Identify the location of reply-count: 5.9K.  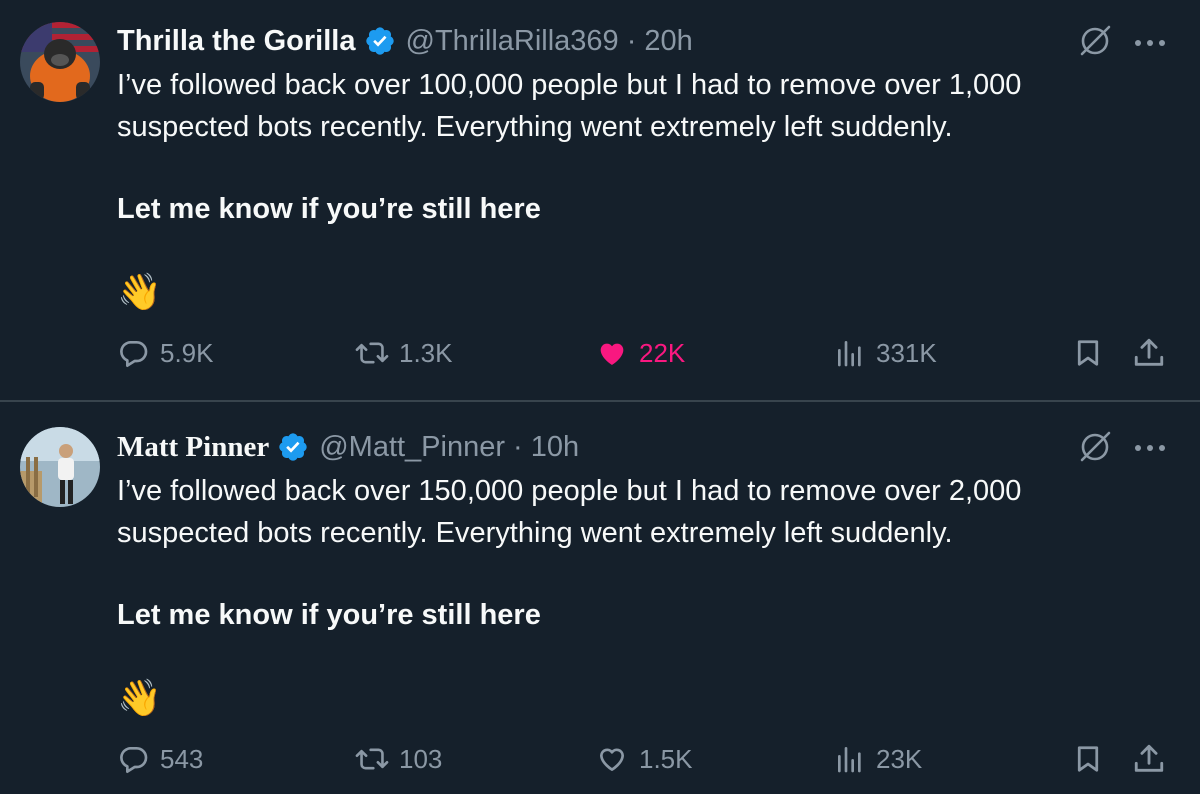
(187, 352).